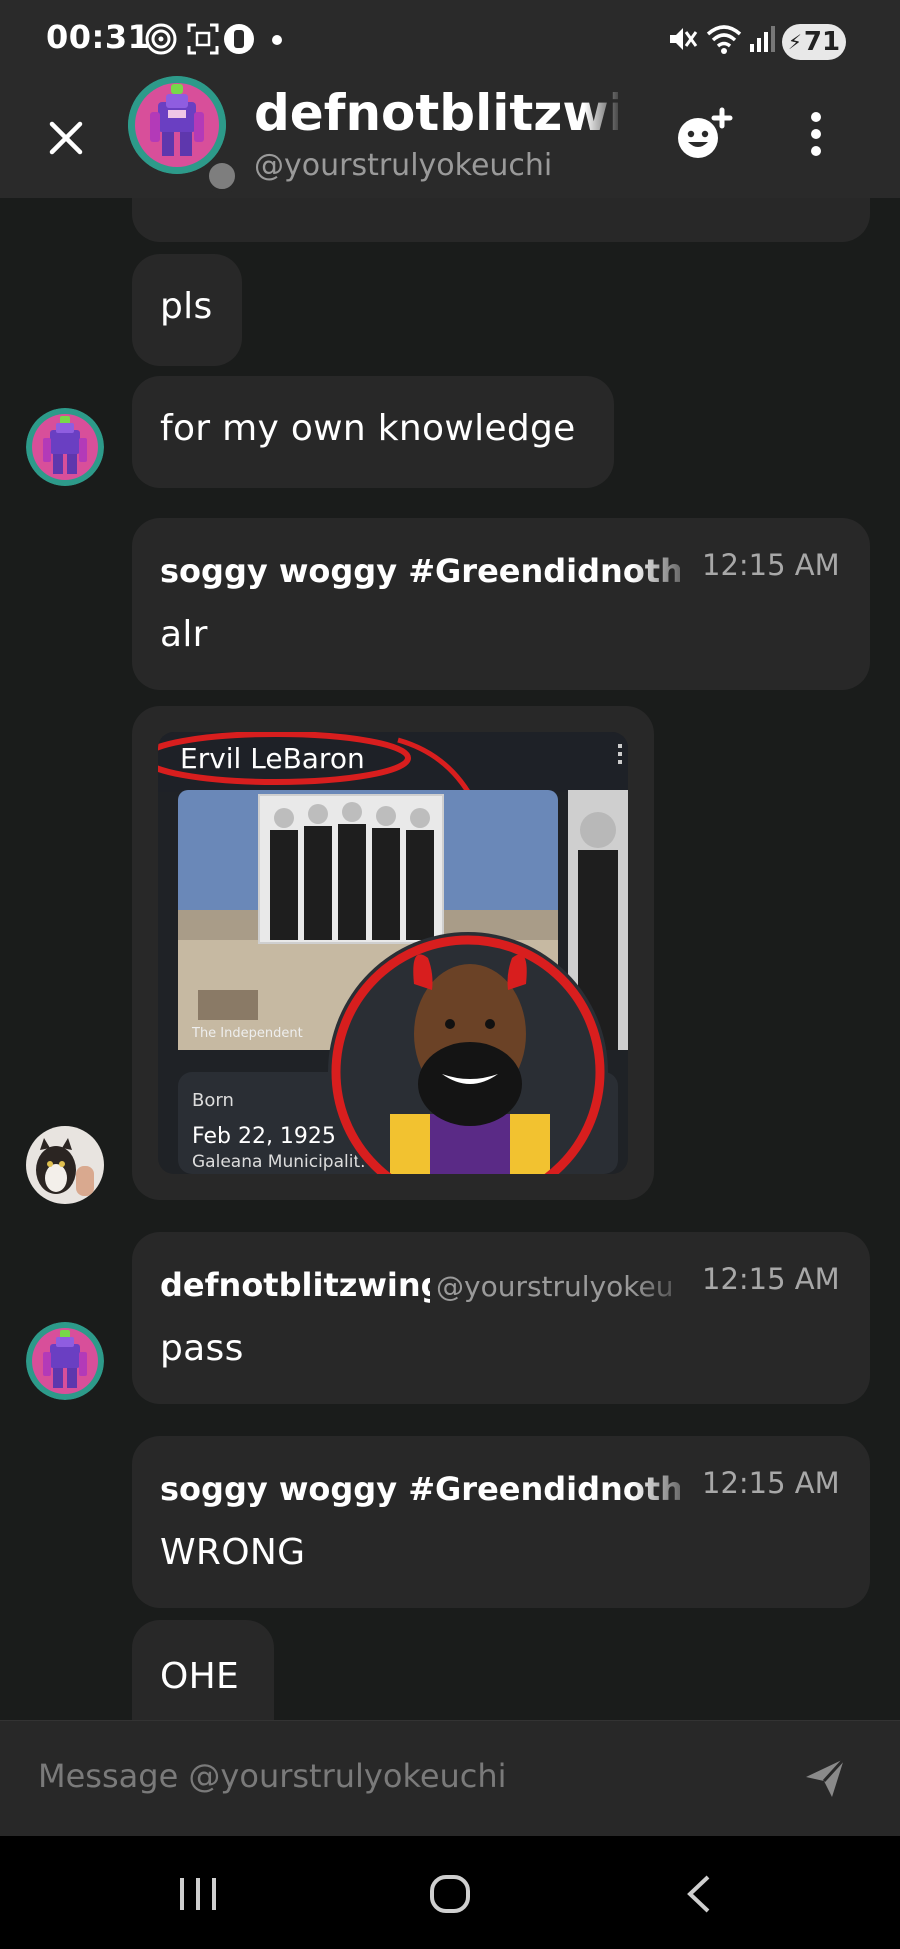 The image size is (900, 1949). What do you see at coordinates (700, 1894) in the screenshot?
I see `back-icon` at bounding box center [700, 1894].